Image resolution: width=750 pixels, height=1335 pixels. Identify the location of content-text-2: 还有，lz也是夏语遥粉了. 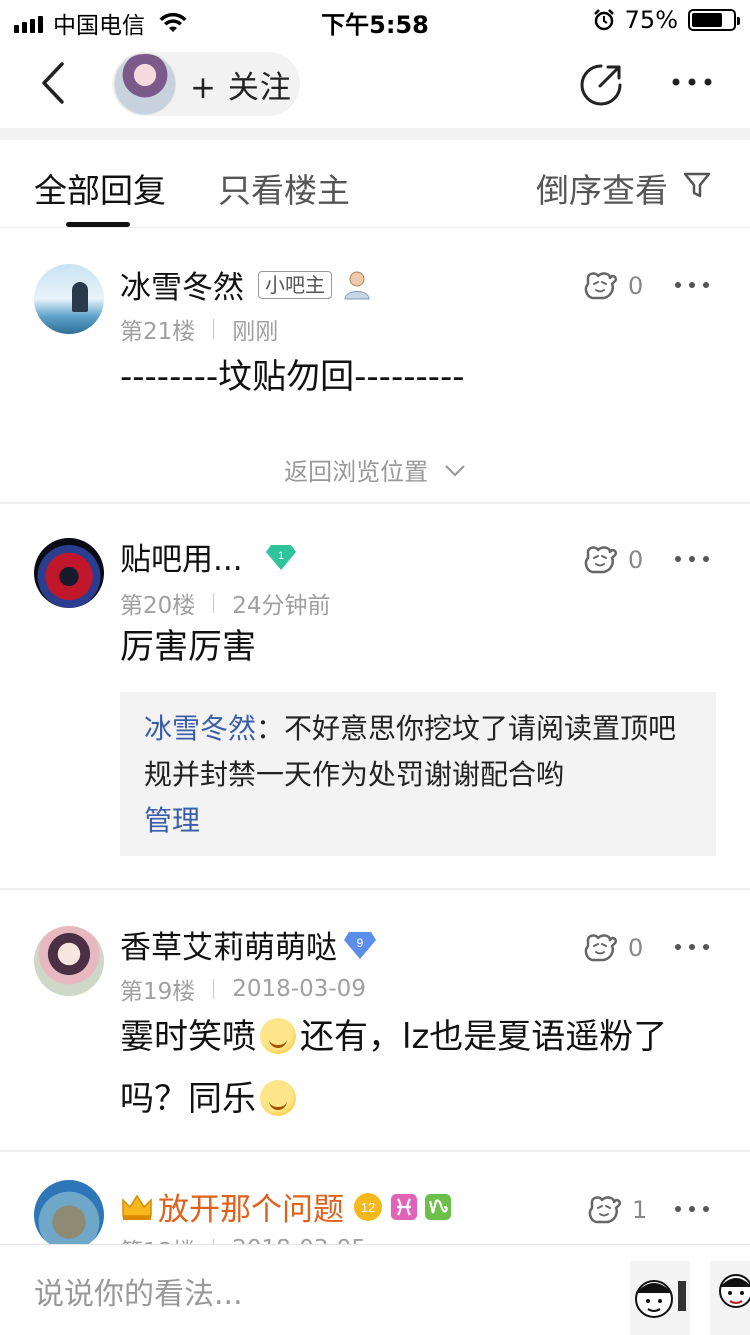
(484, 1037).